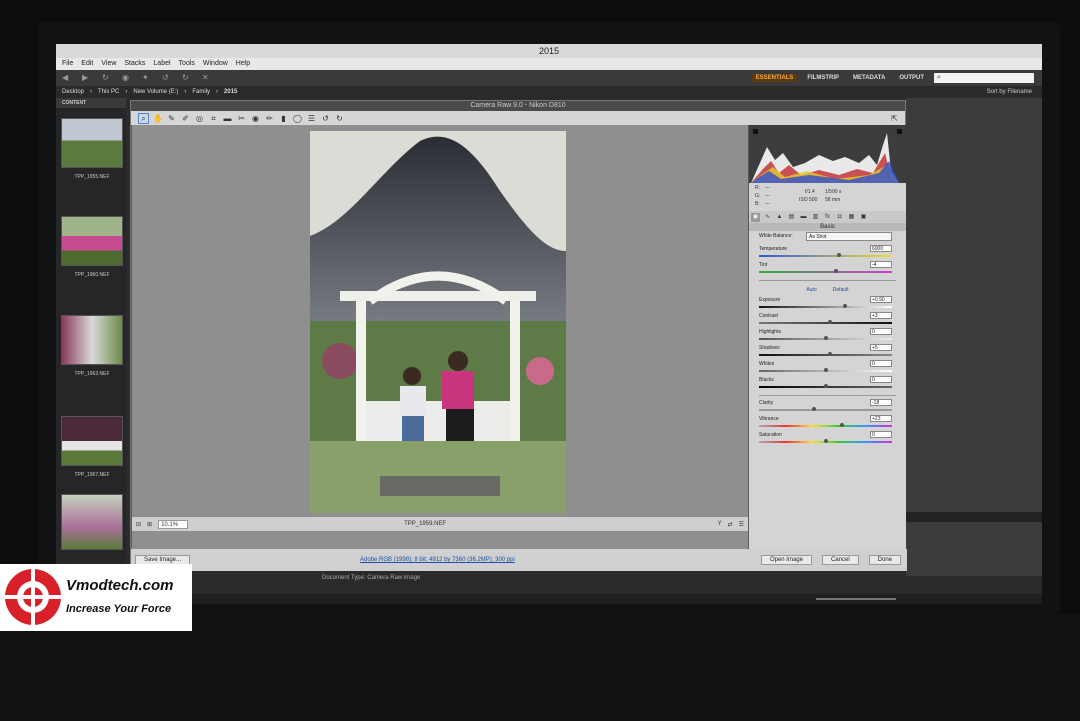 This screenshot has width=1080, height=721. Describe the element at coordinates (881, 379) in the screenshot. I see `blacks-value: 0` at that location.